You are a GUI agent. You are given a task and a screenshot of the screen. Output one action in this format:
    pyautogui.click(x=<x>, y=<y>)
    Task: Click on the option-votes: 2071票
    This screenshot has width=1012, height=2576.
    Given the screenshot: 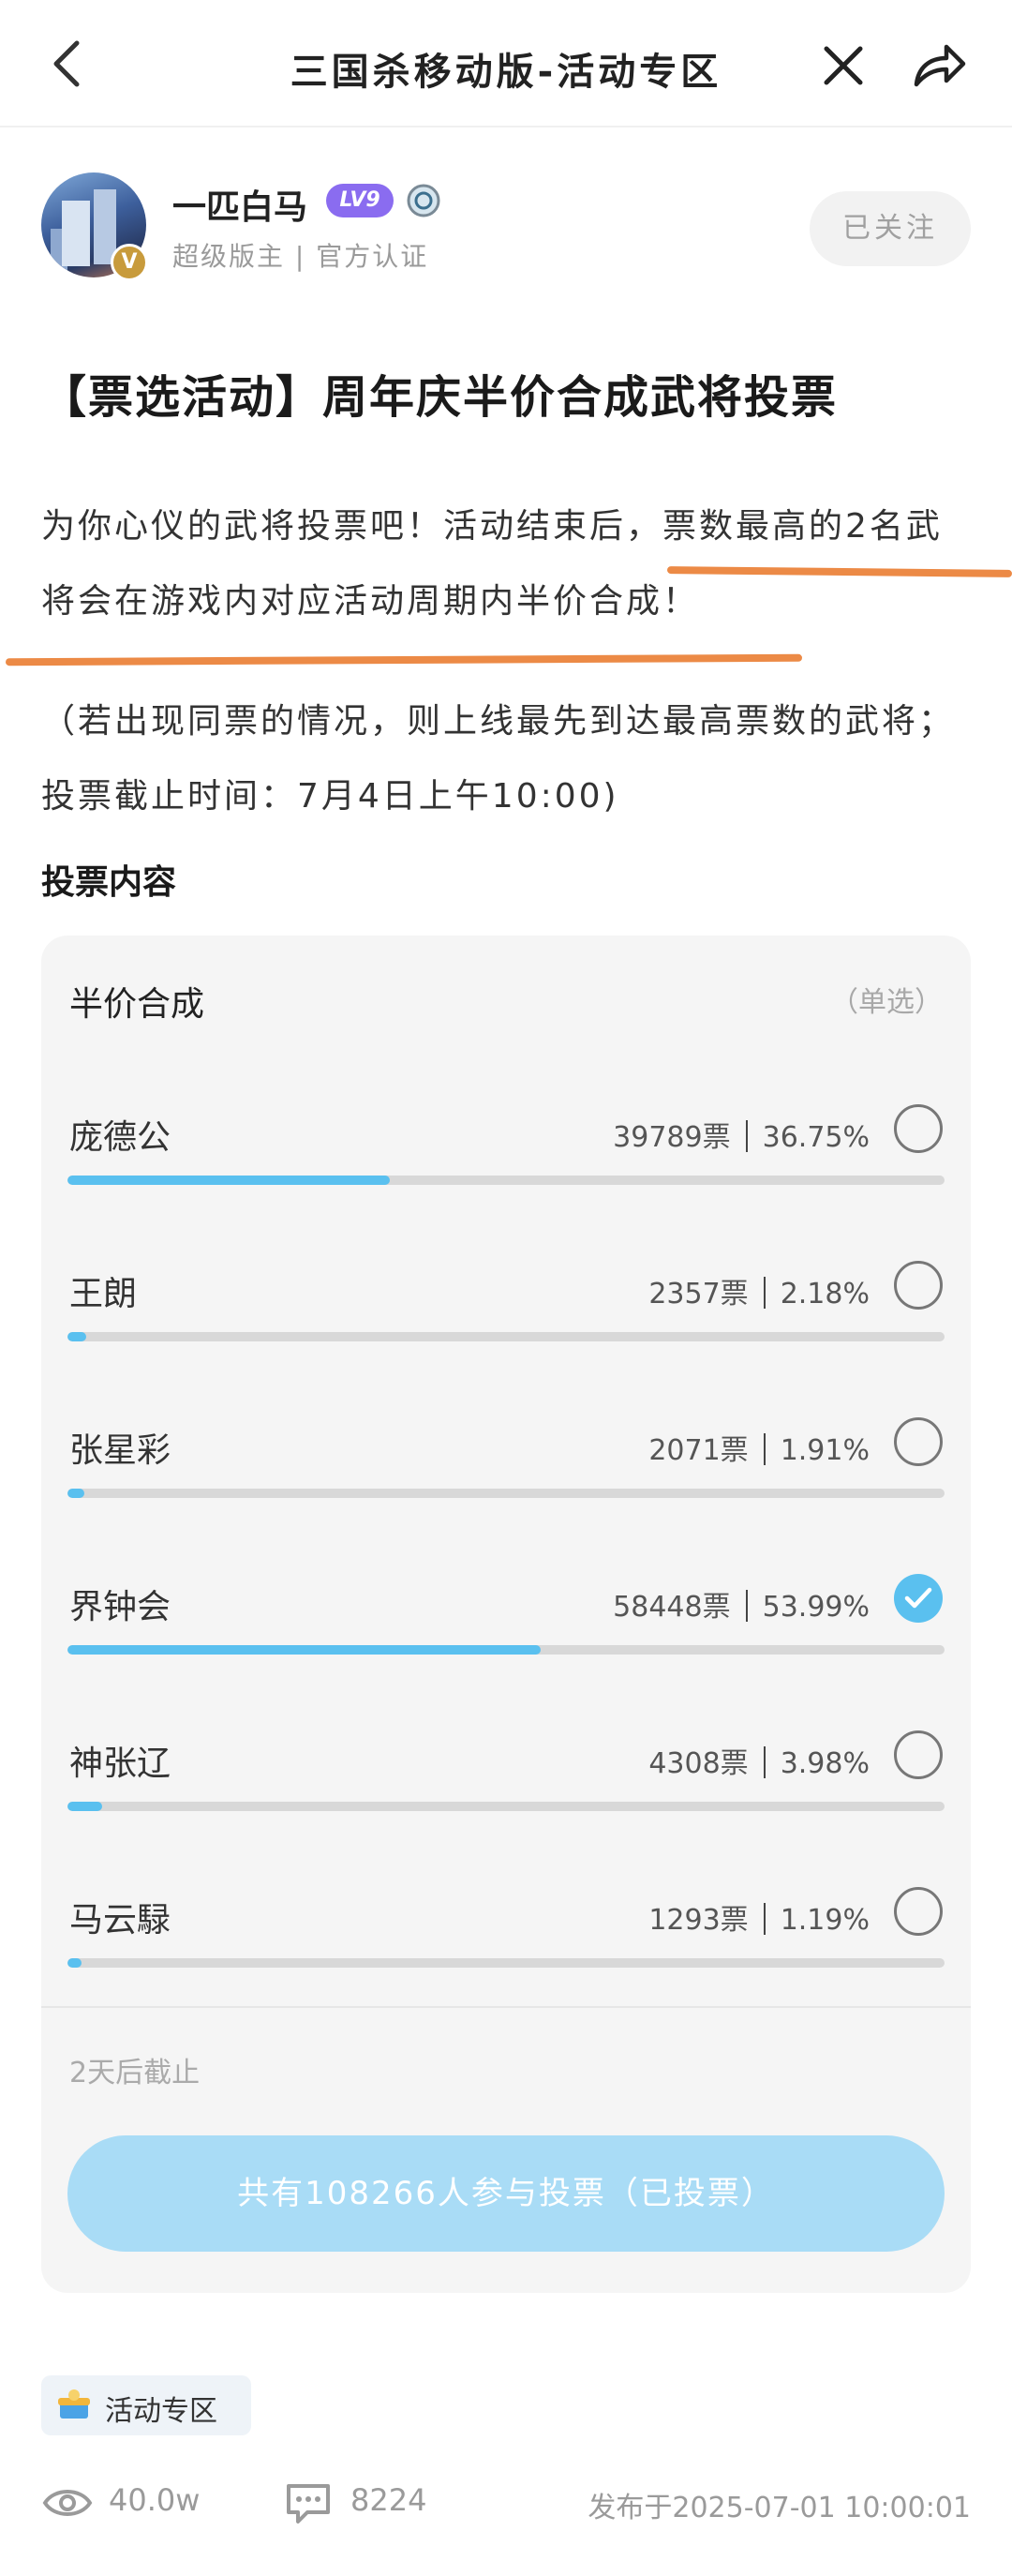 What is the action you would take?
    pyautogui.click(x=699, y=1451)
    